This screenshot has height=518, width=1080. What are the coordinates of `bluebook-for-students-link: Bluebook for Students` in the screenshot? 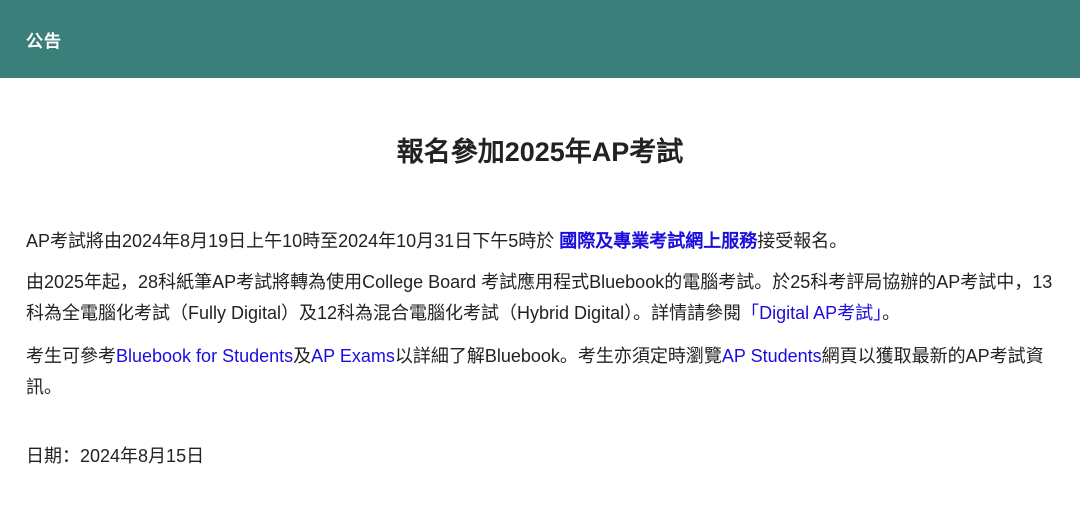 It's located at (204, 356).